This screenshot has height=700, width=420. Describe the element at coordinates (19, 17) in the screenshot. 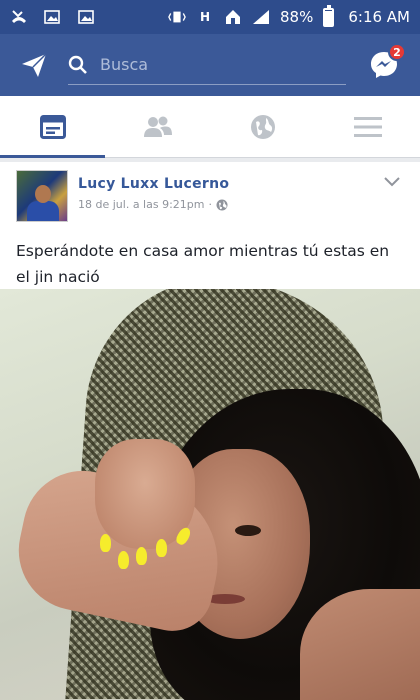

I see `missed-call-icon` at that location.